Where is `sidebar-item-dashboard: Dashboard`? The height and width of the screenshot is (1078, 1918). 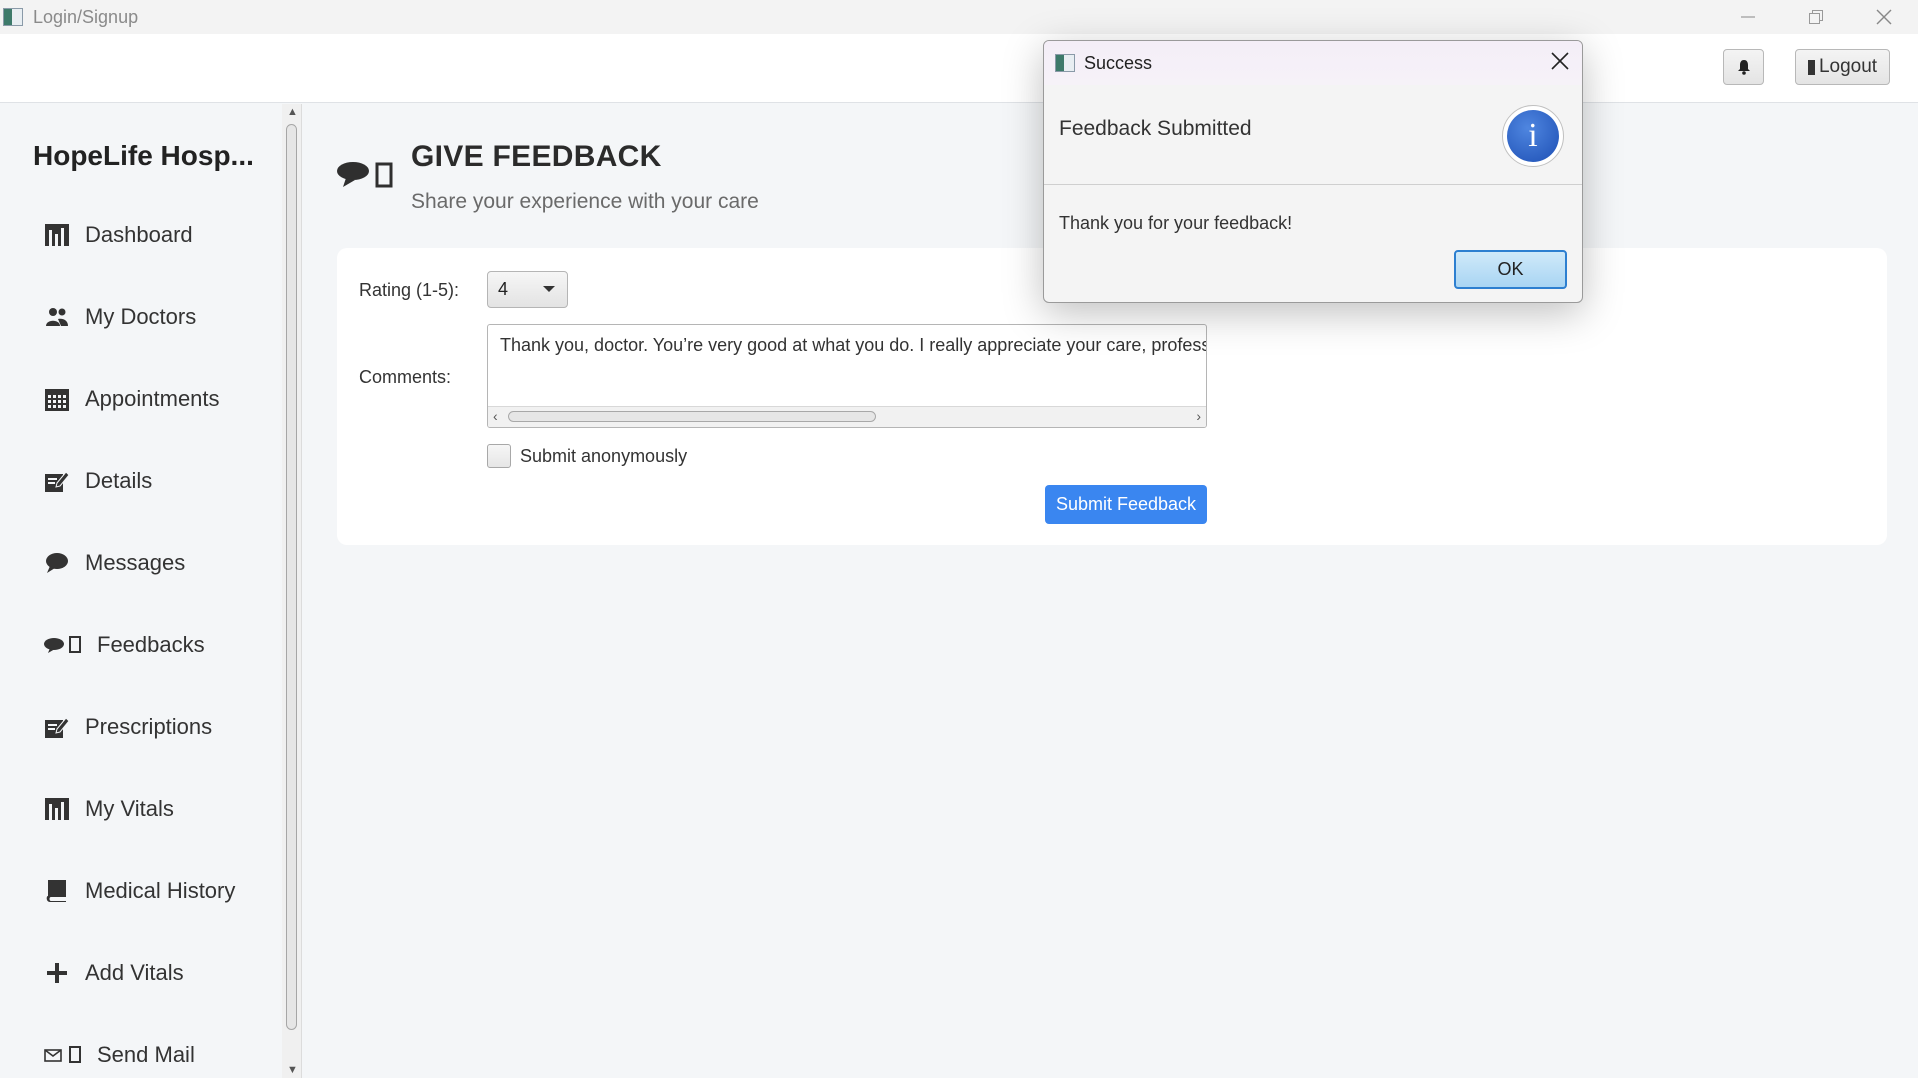
sidebar-item-dashboard: Dashboard is located at coordinates (118, 235).